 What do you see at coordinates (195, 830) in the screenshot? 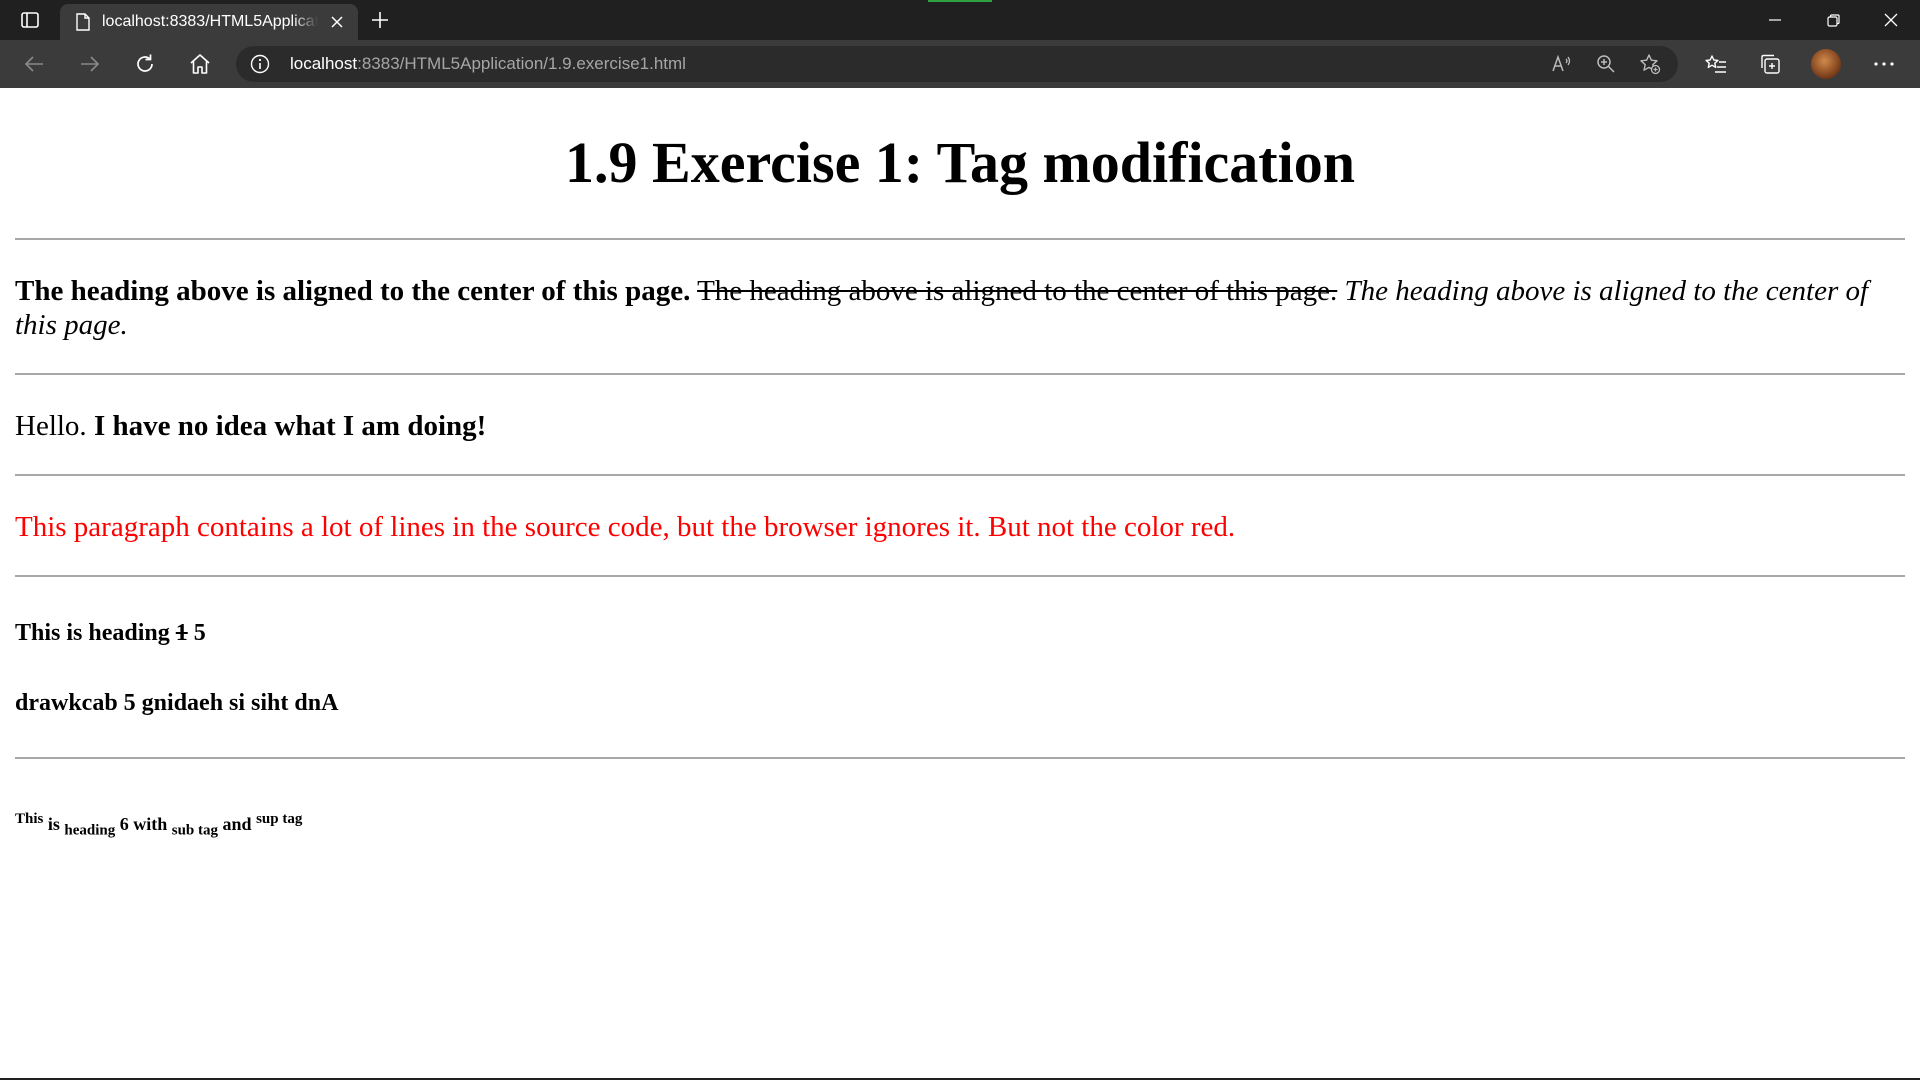
I see `sub-text: sub tag` at bounding box center [195, 830].